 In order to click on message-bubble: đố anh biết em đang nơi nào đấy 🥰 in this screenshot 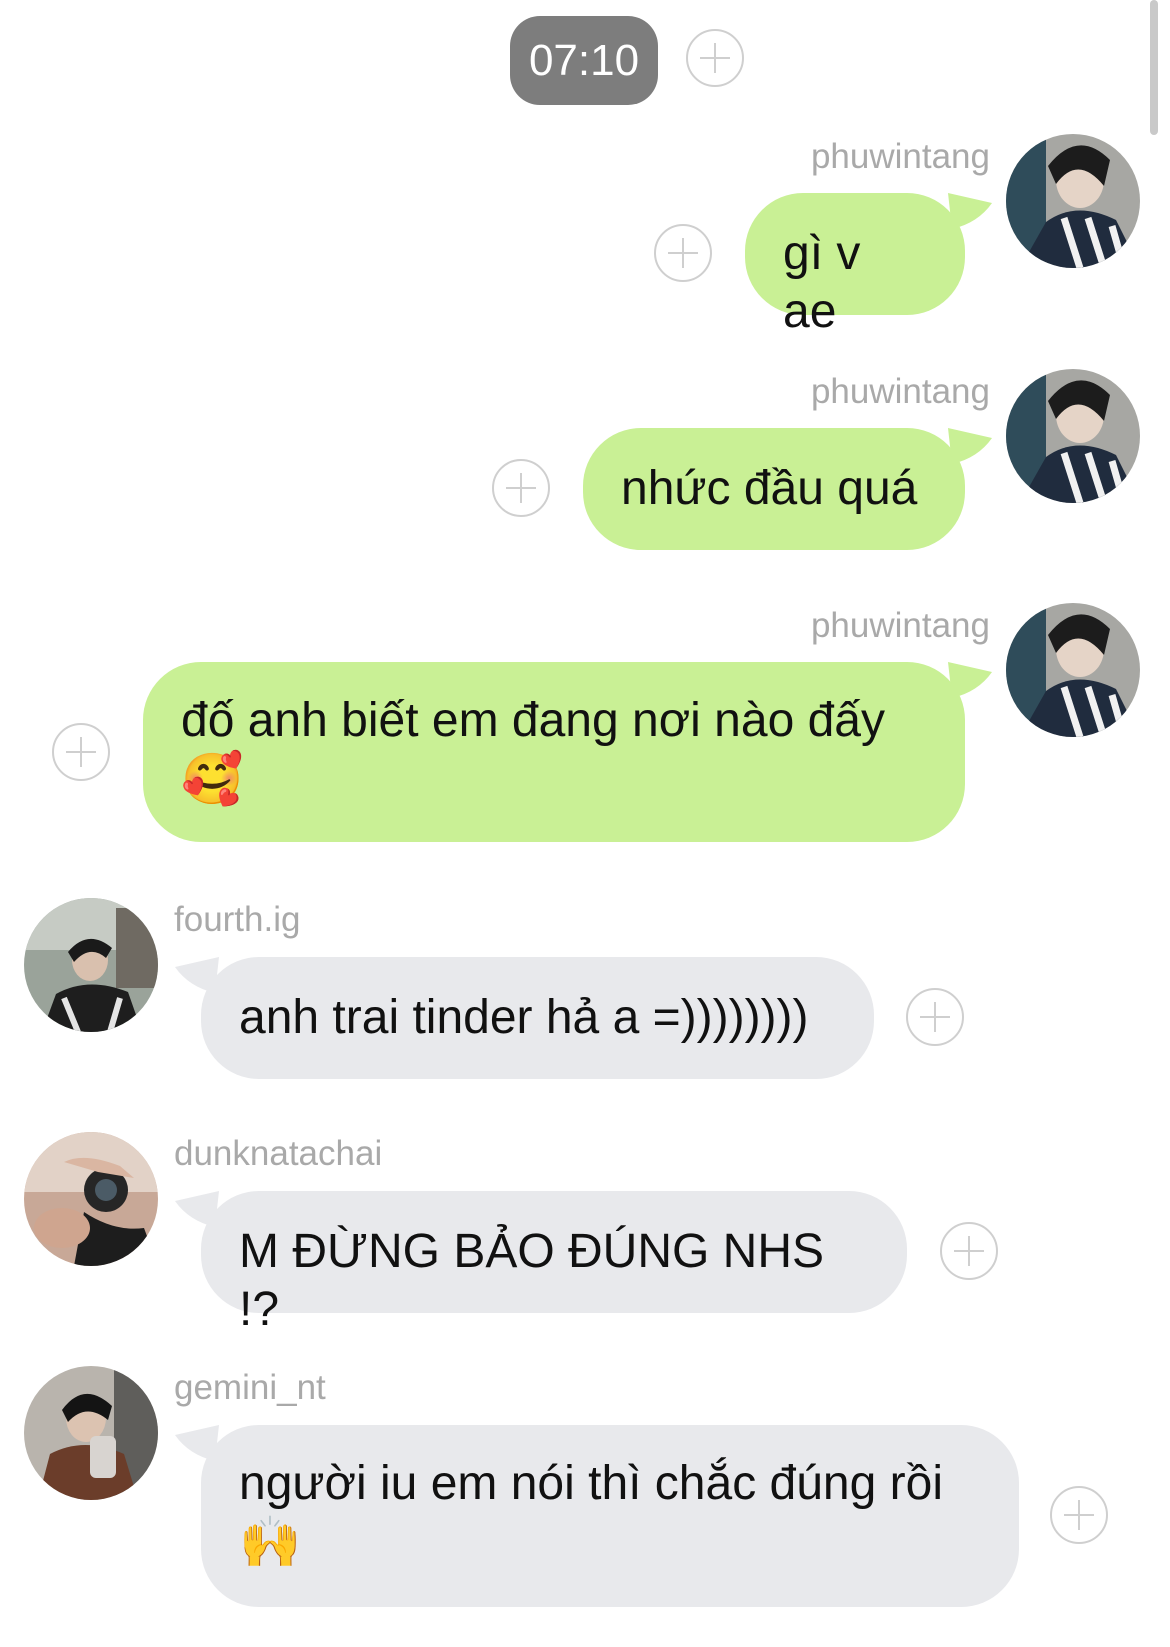, I will do `click(554, 752)`.